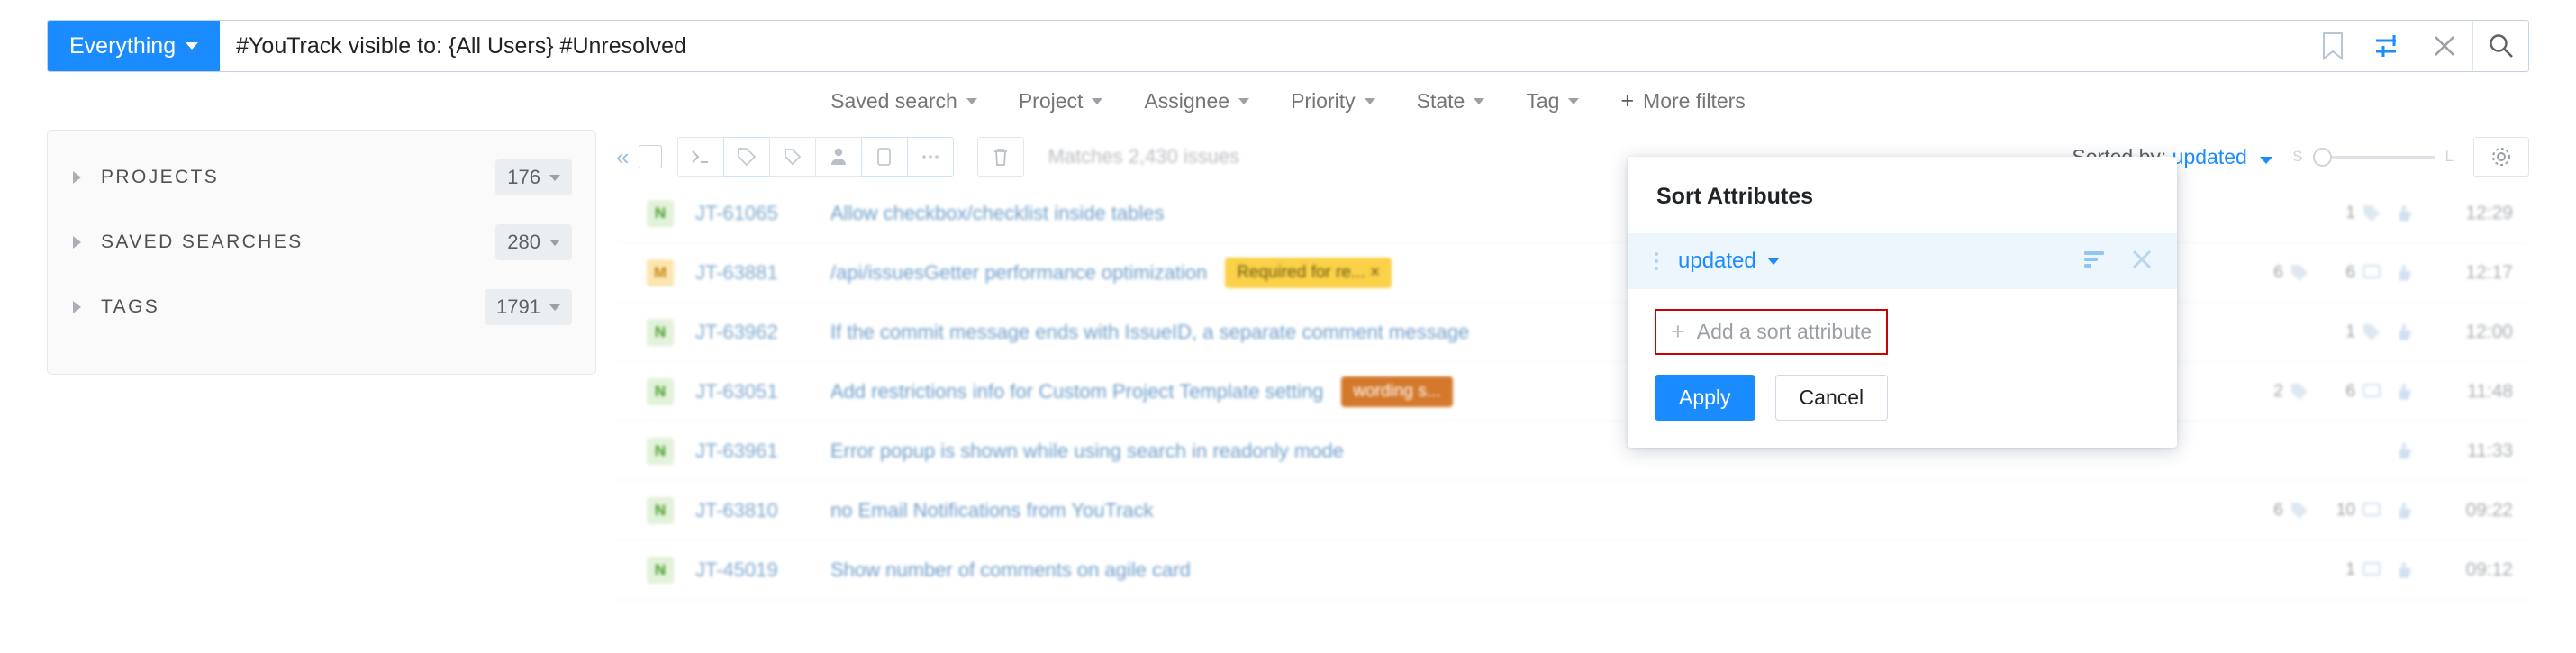 The height and width of the screenshot is (653, 2576). I want to click on popup-title: Sort Attributes, so click(1735, 197).